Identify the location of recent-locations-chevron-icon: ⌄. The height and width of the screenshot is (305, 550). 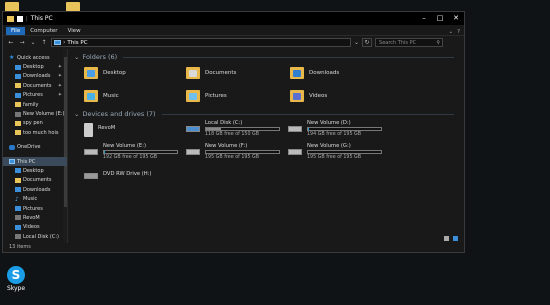
(33, 42).